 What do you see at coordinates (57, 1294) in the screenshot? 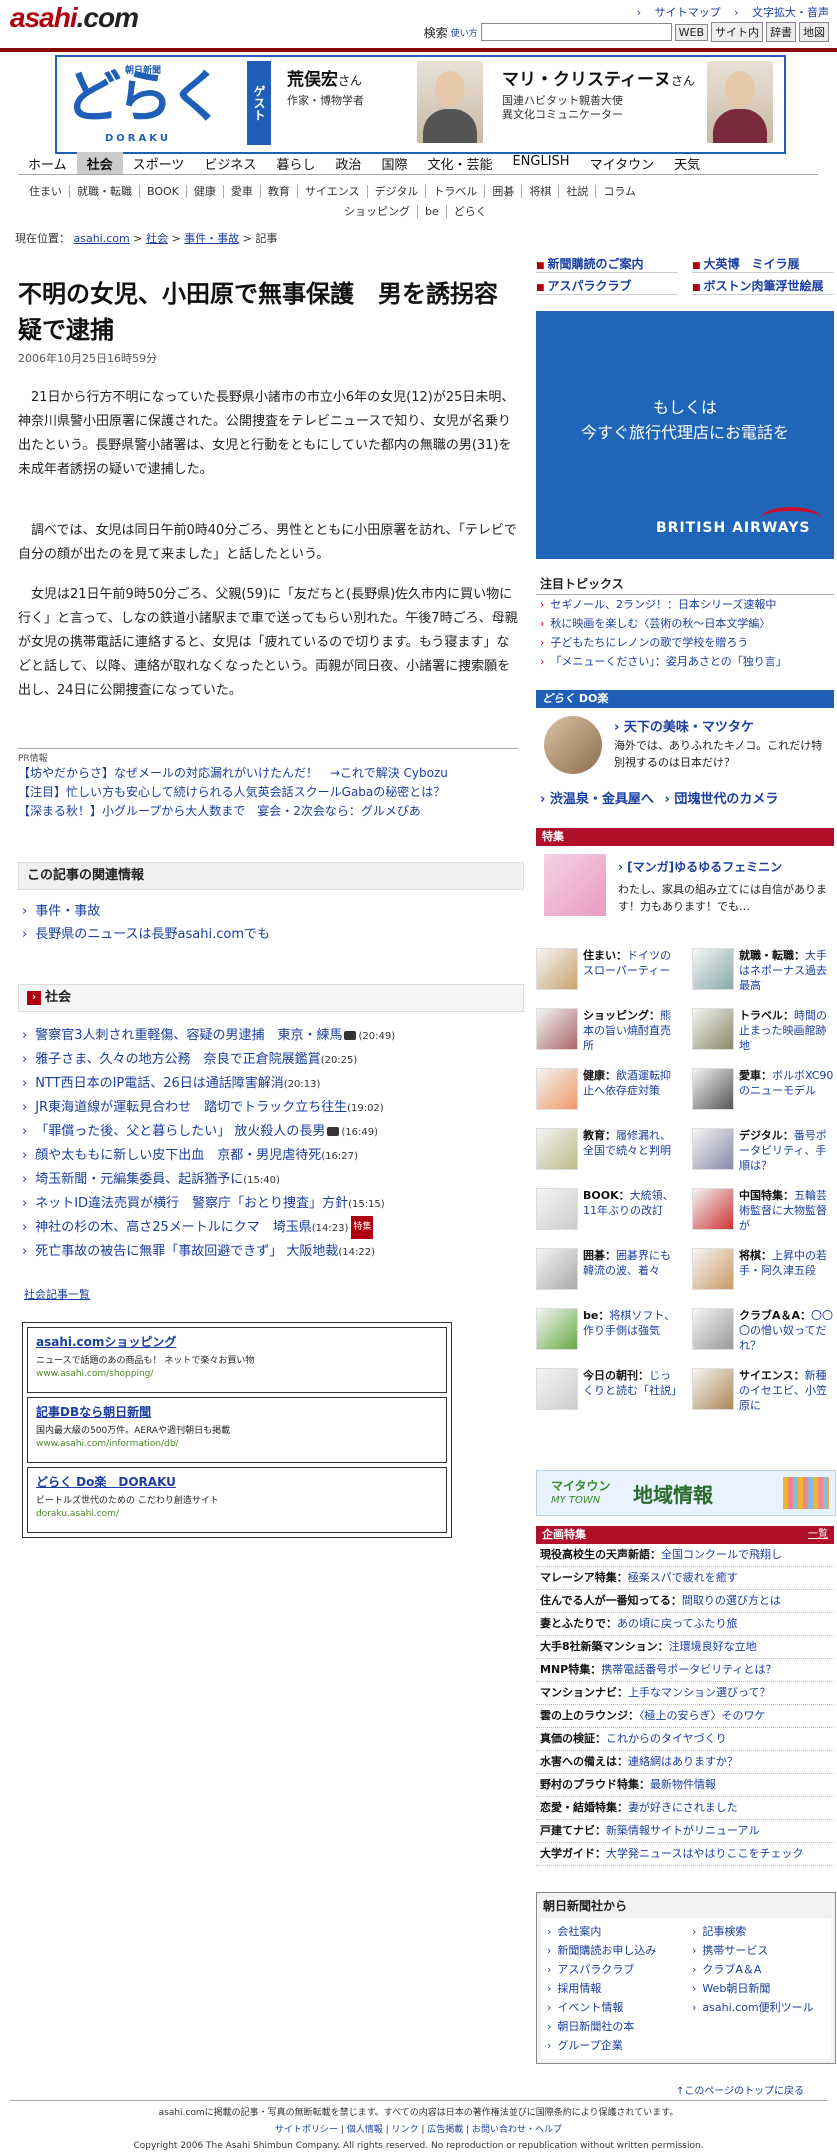
I see `society-more-link: 社会記事一覧` at bounding box center [57, 1294].